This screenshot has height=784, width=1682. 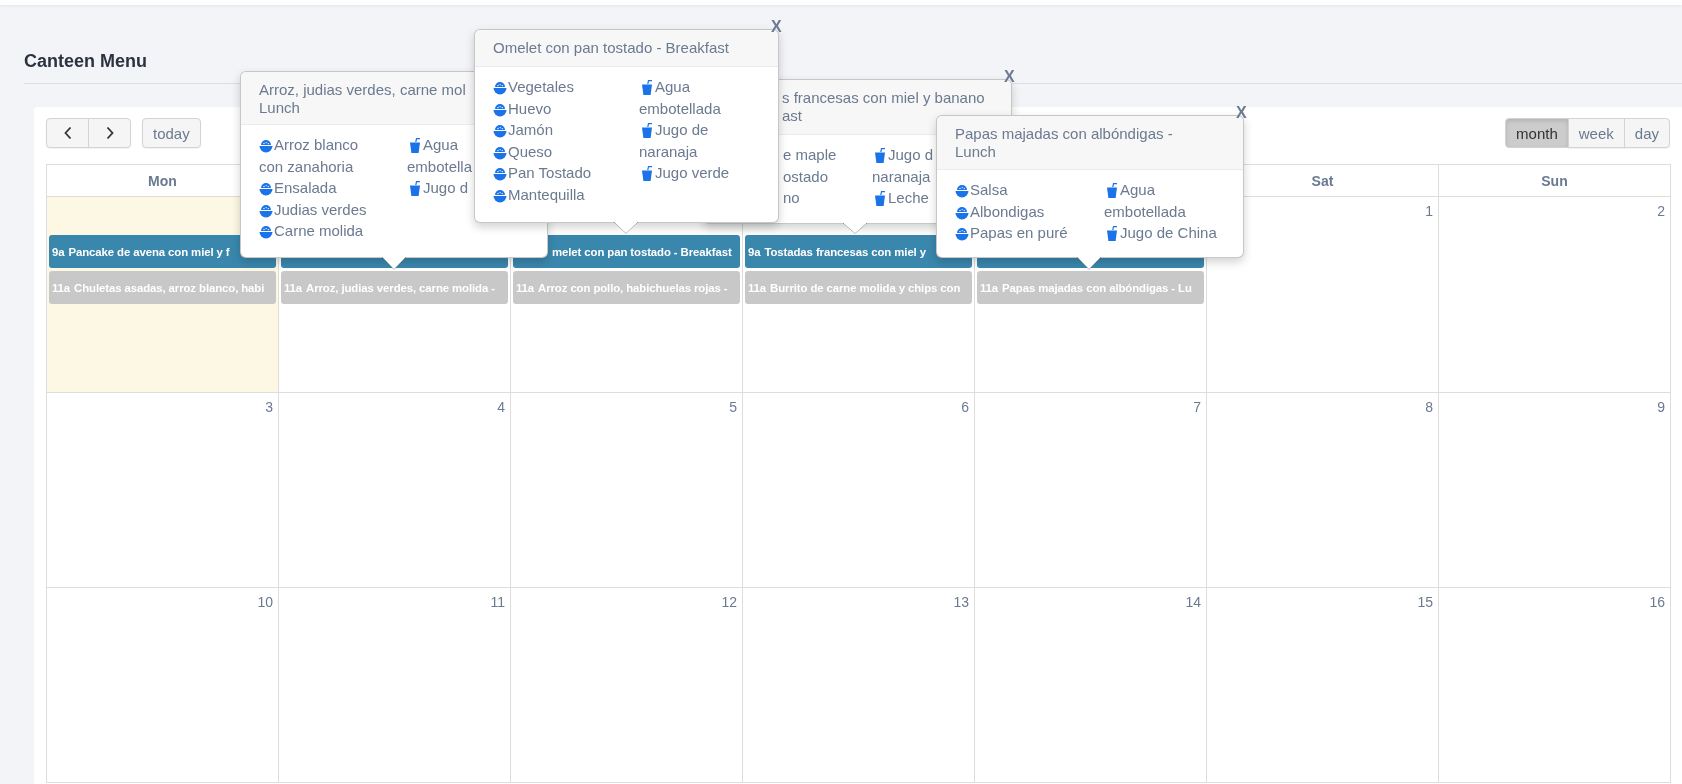 I want to click on day-number: 12, so click(x=729, y=602).